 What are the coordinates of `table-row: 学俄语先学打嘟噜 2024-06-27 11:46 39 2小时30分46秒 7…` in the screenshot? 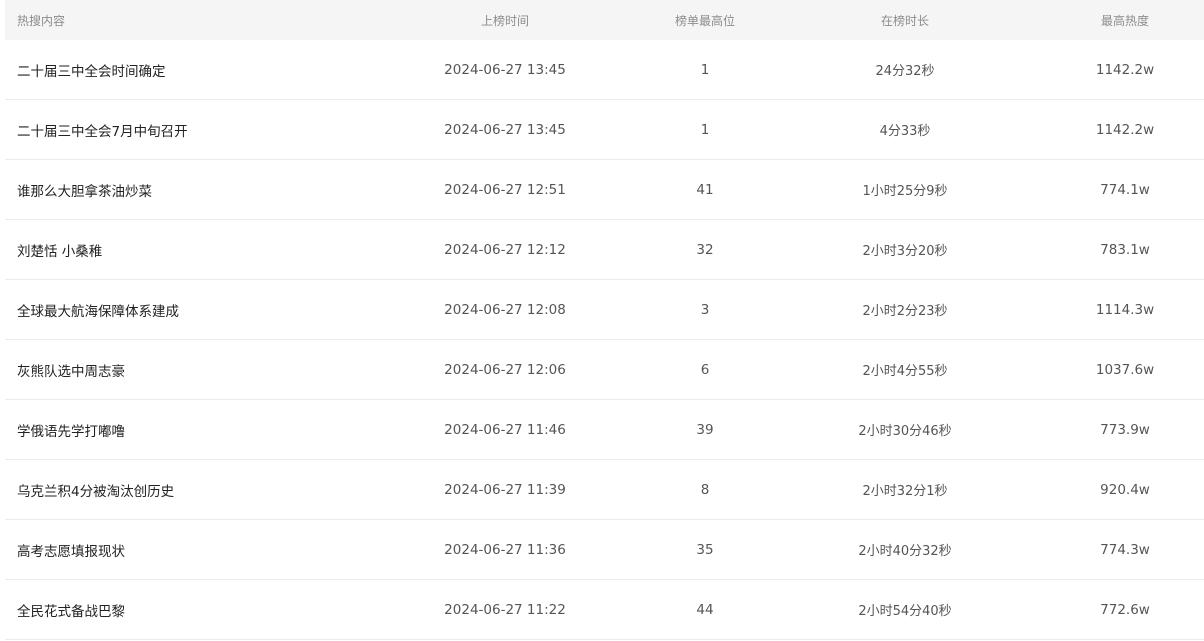 It's located at (604, 430).